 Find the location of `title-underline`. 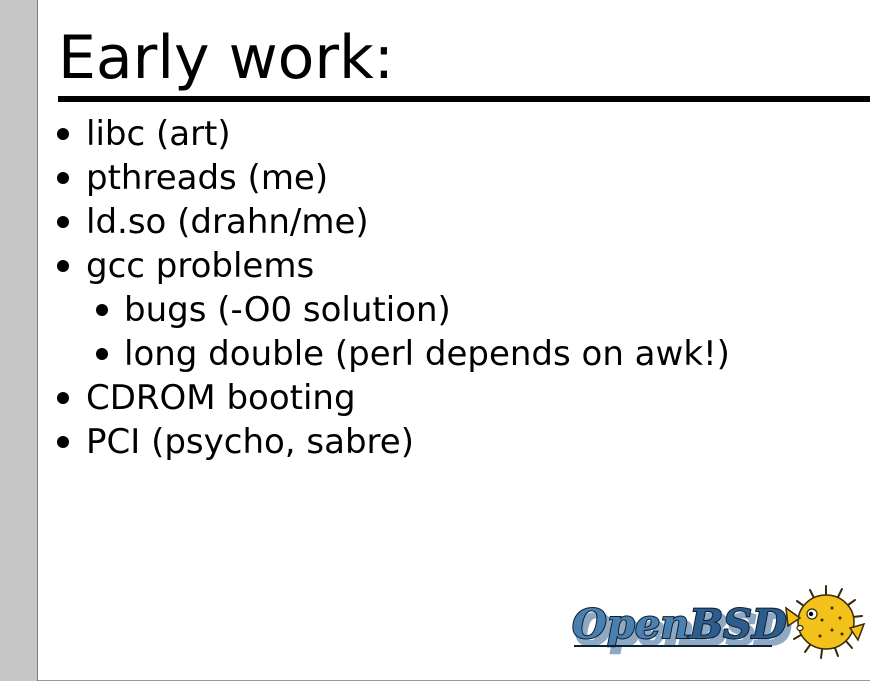

title-underline is located at coordinates (464, 99).